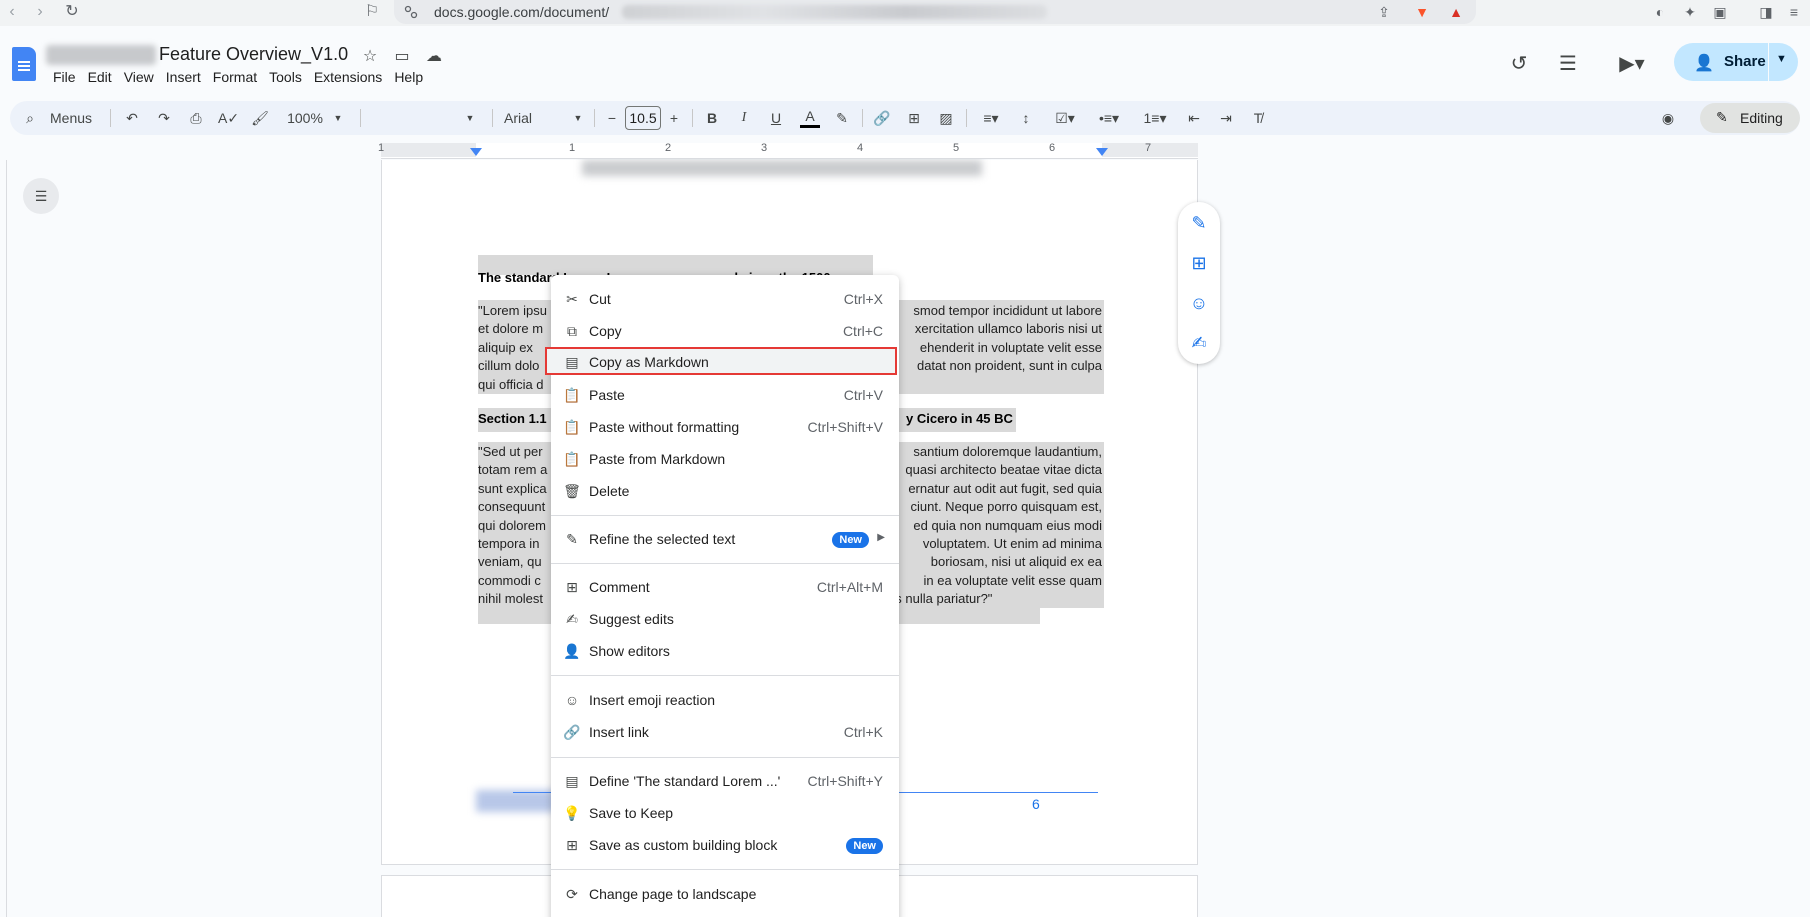  What do you see at coordinates (352, 77) in the screenshot?
I see `menu-extensions: Extensions` at bounding box center [352, 77].